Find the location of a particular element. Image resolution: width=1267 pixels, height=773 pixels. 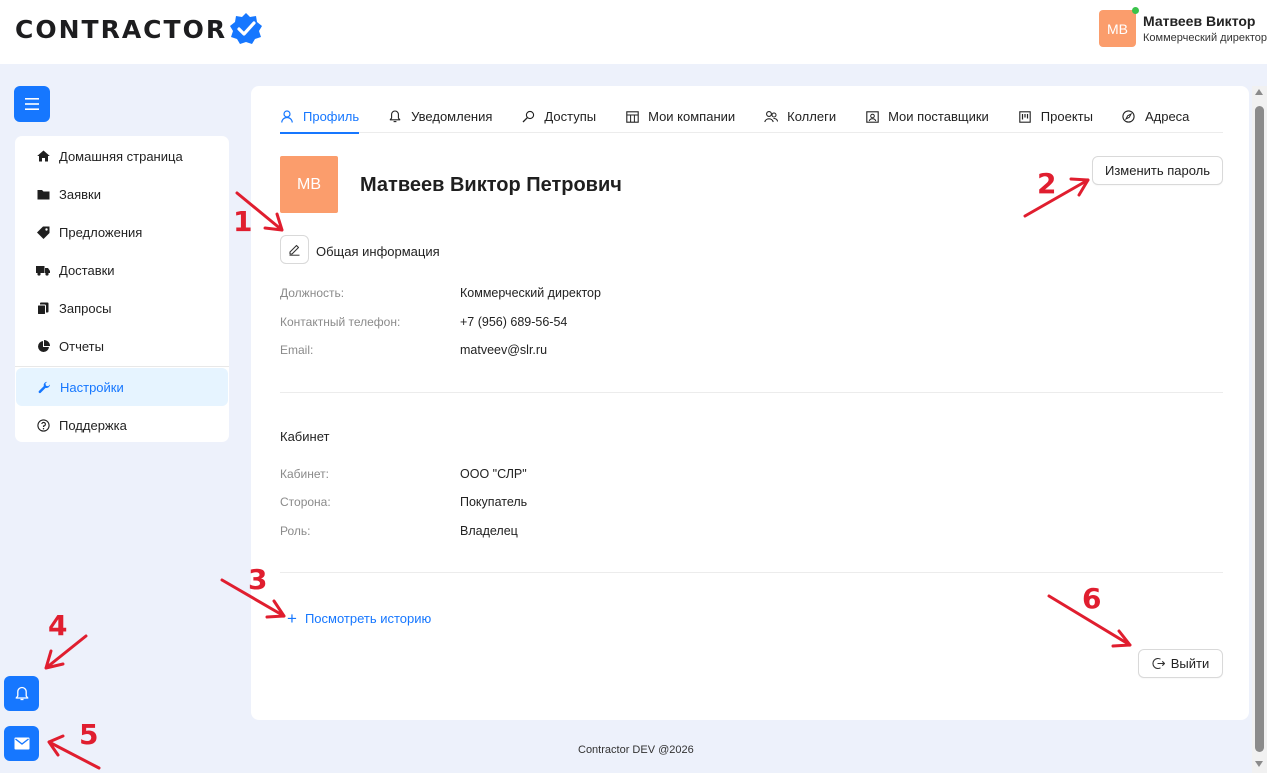

copy-icon is located at coordinates (43, 308).